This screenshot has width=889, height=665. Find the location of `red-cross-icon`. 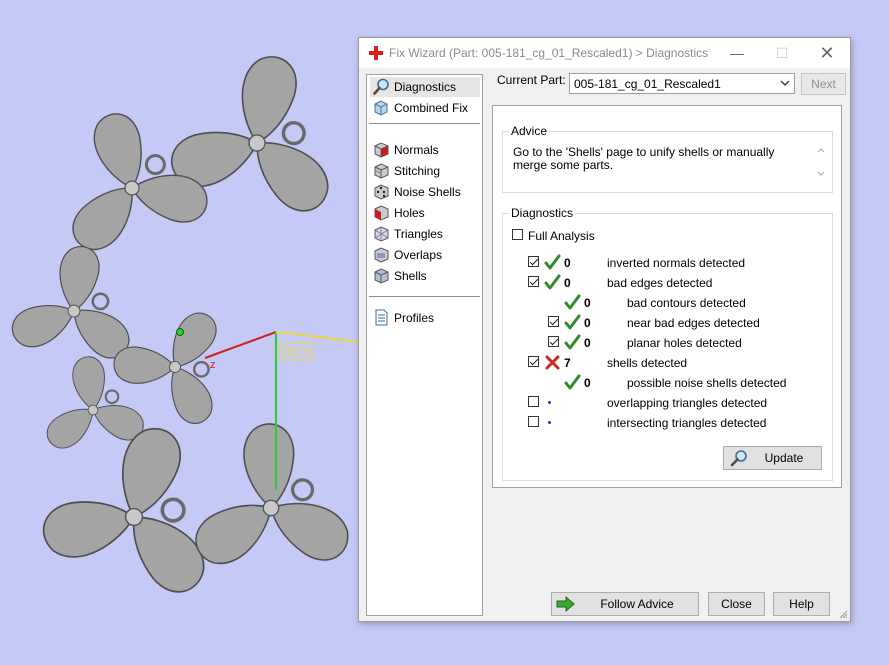

red-cross-icon is located at coordinates (376, 53).